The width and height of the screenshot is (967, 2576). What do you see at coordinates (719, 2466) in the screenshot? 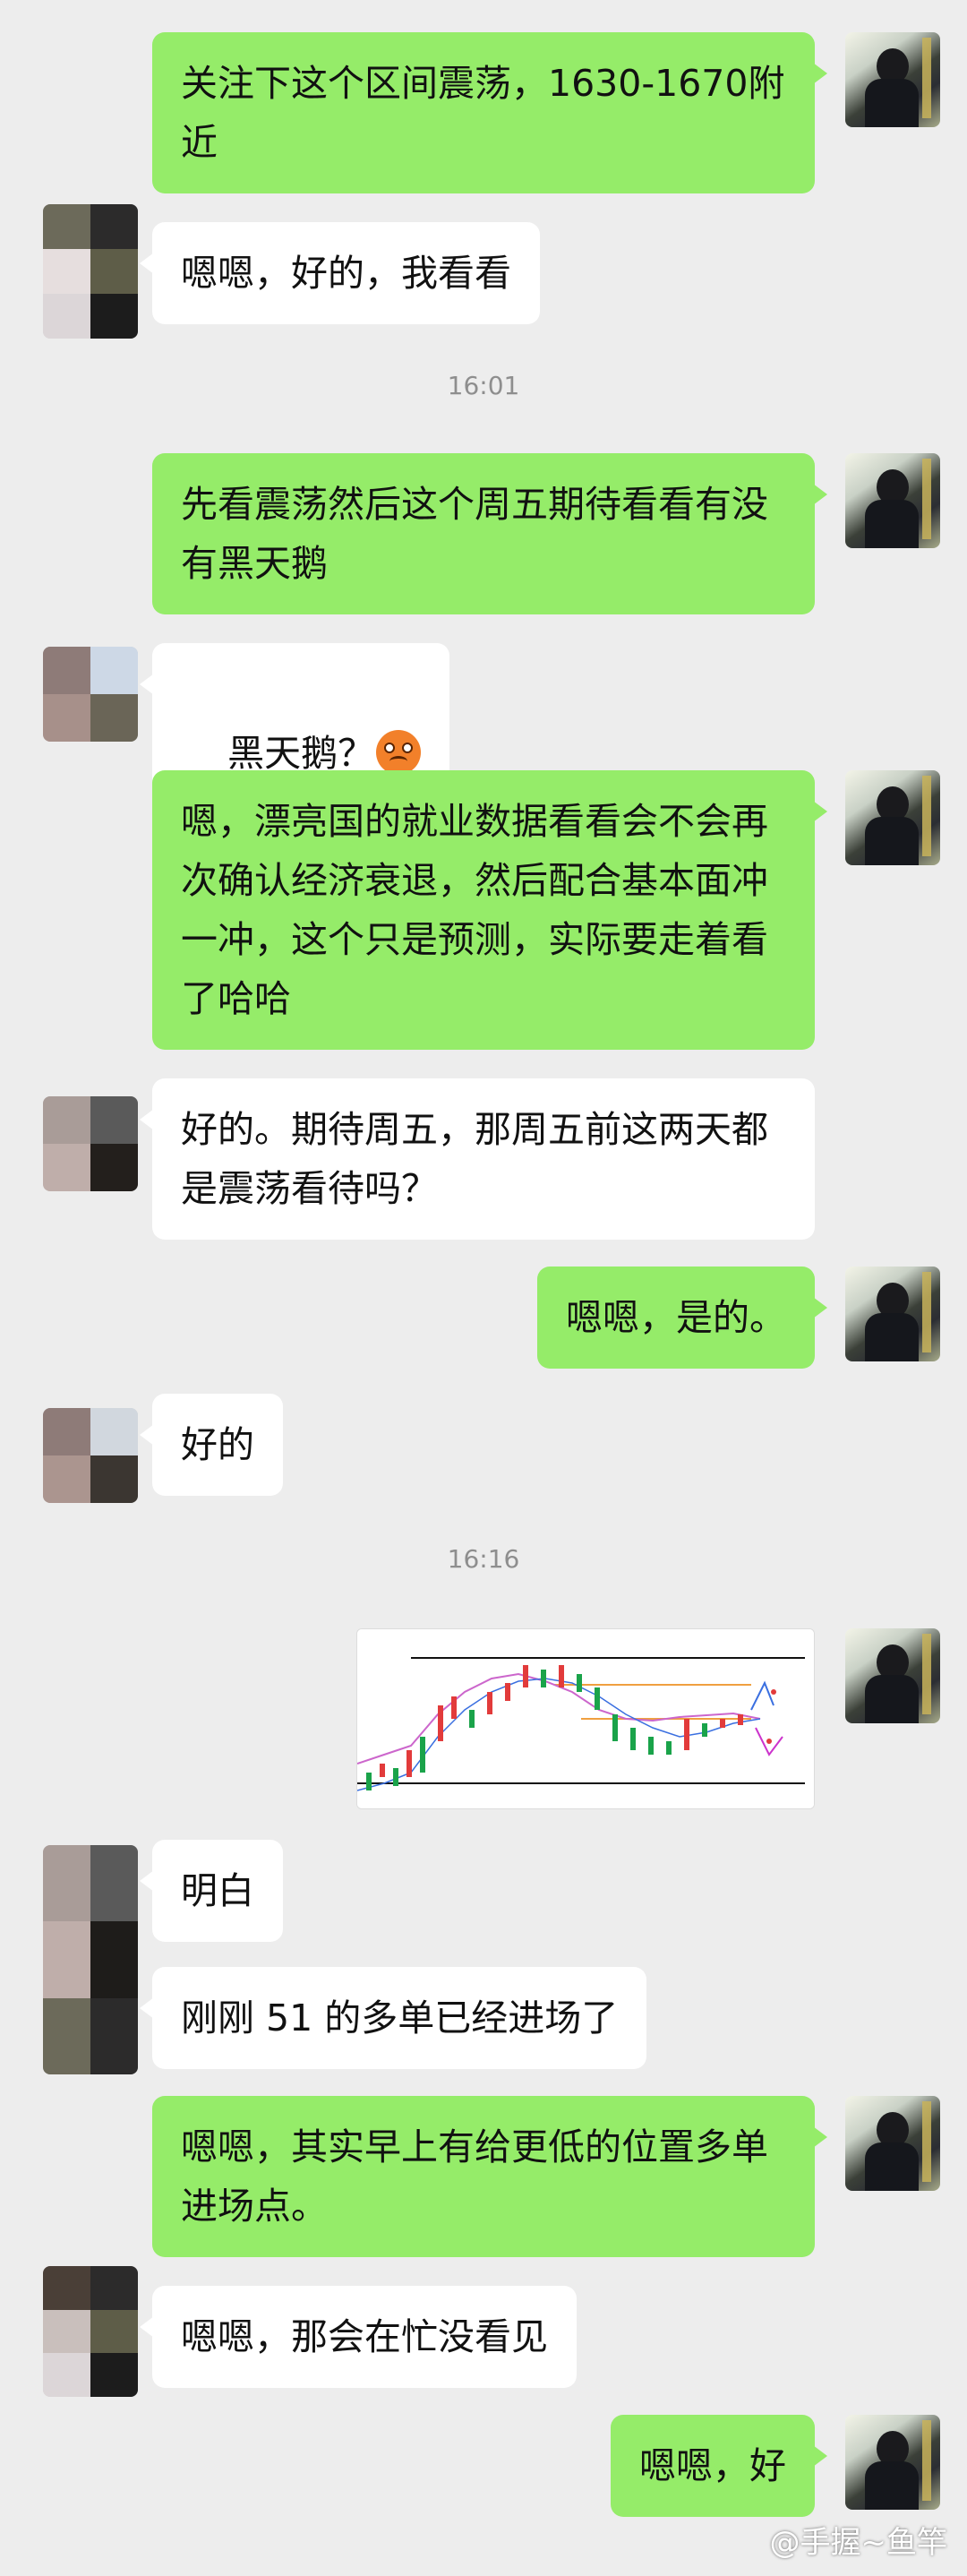
I see `message-bubble: 嗯嗯，好` at bounding box center [719, 2466].